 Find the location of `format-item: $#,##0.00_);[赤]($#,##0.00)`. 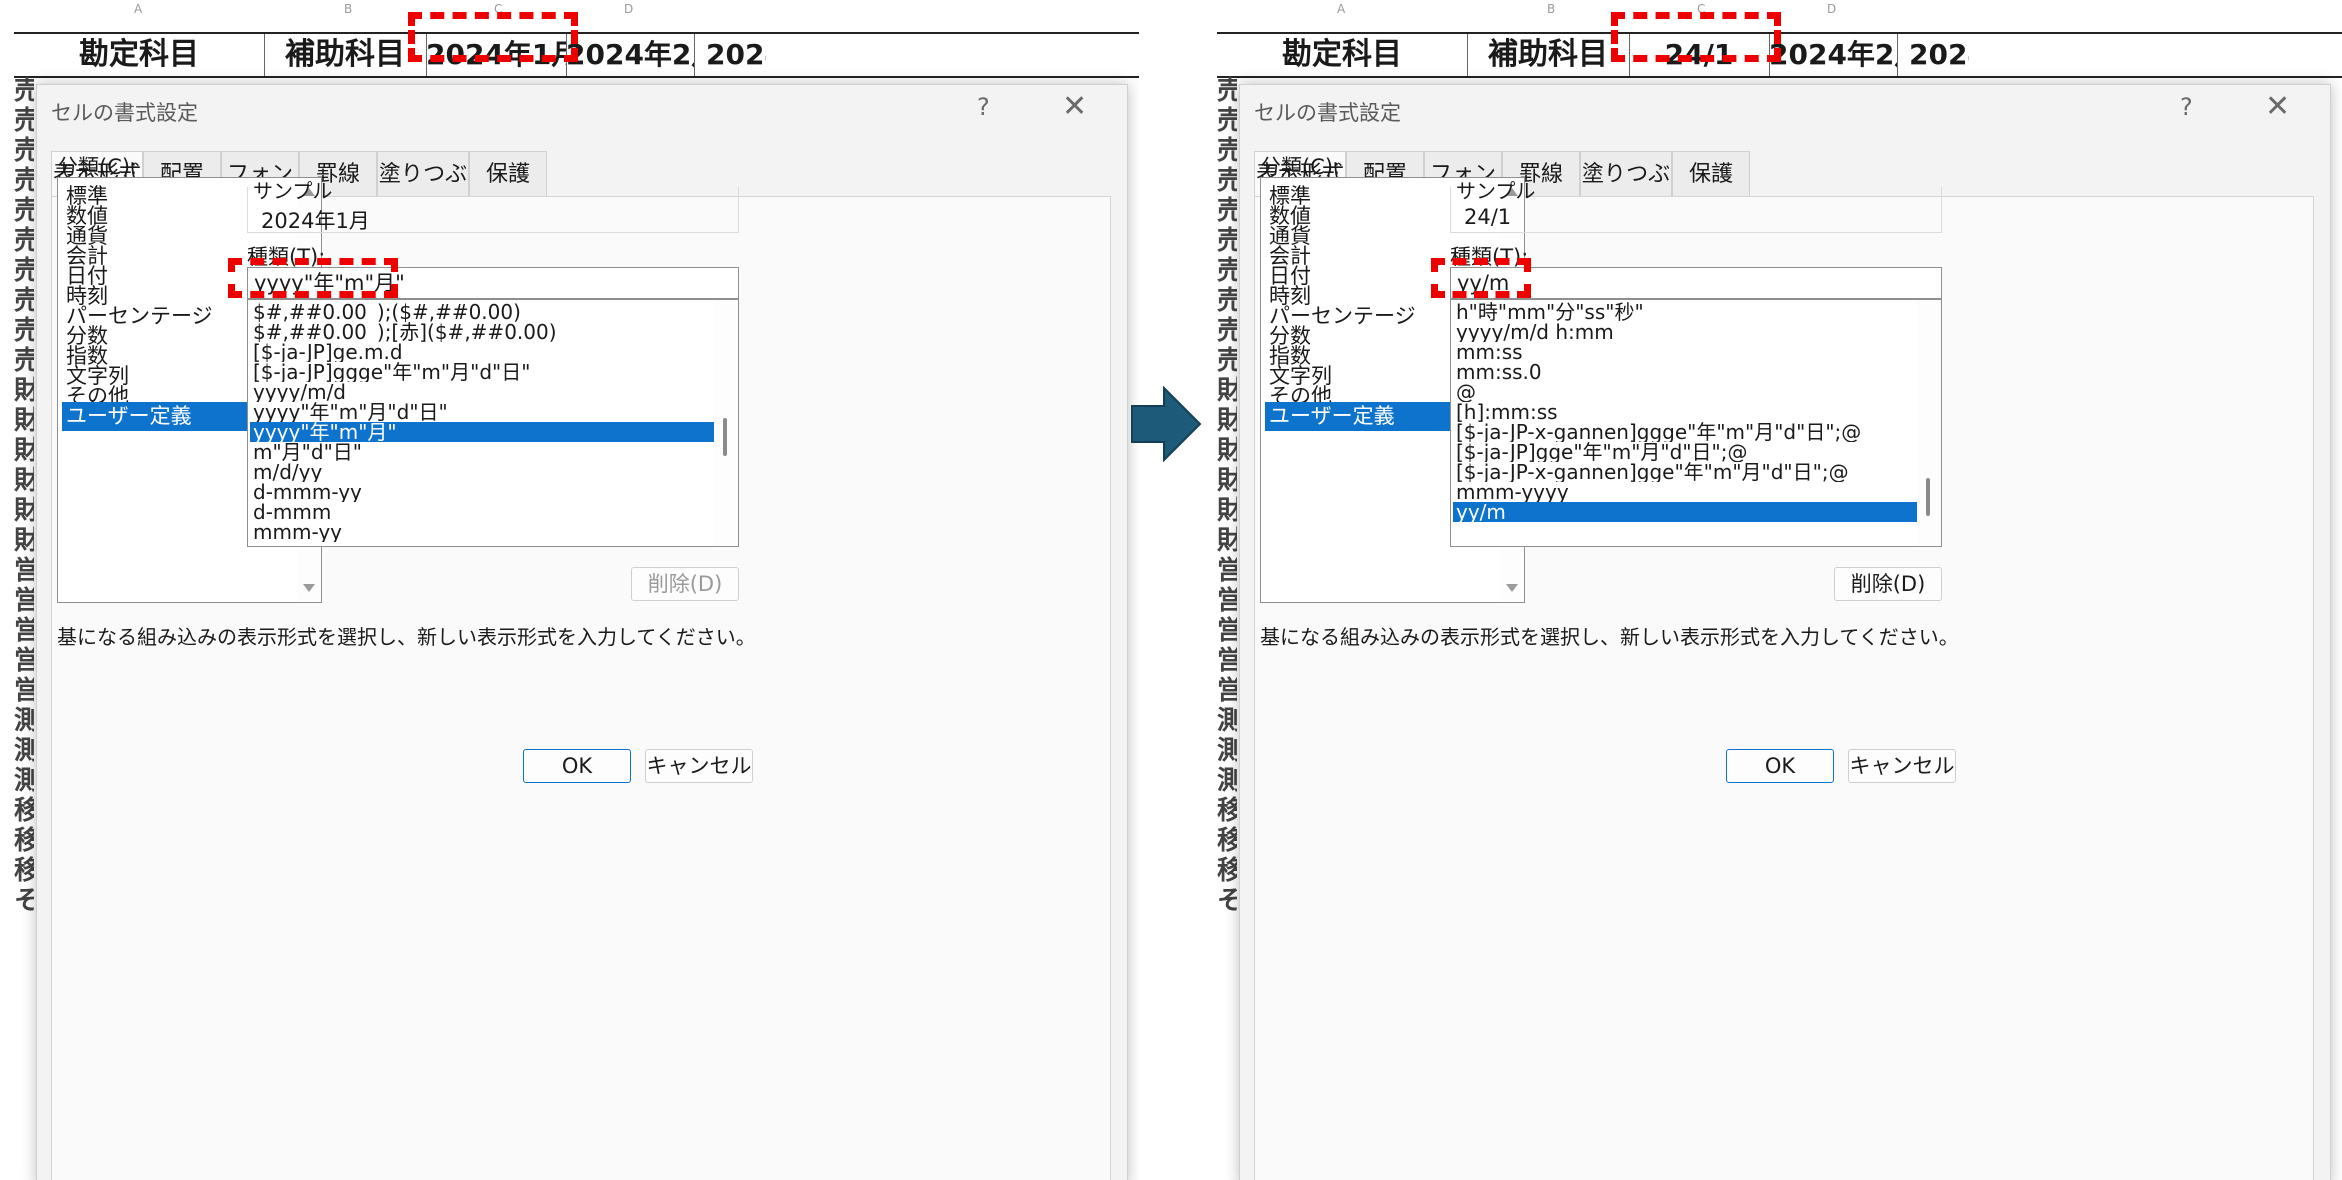

format-item: $#,##0.00_);[赤]($#,##0.00) is located at coordinates (482, 332).